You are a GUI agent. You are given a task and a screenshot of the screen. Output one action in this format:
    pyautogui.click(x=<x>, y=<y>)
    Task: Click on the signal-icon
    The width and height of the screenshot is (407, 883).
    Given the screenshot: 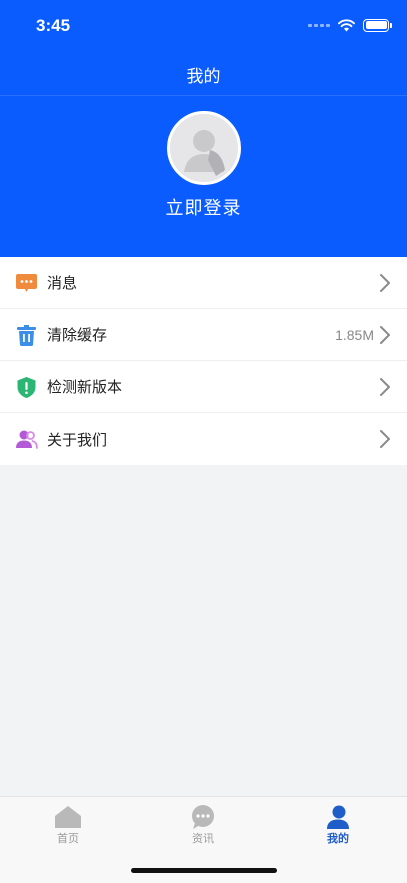 What is the action you would take?
    pyautogui.click(x=319, y=25)
    